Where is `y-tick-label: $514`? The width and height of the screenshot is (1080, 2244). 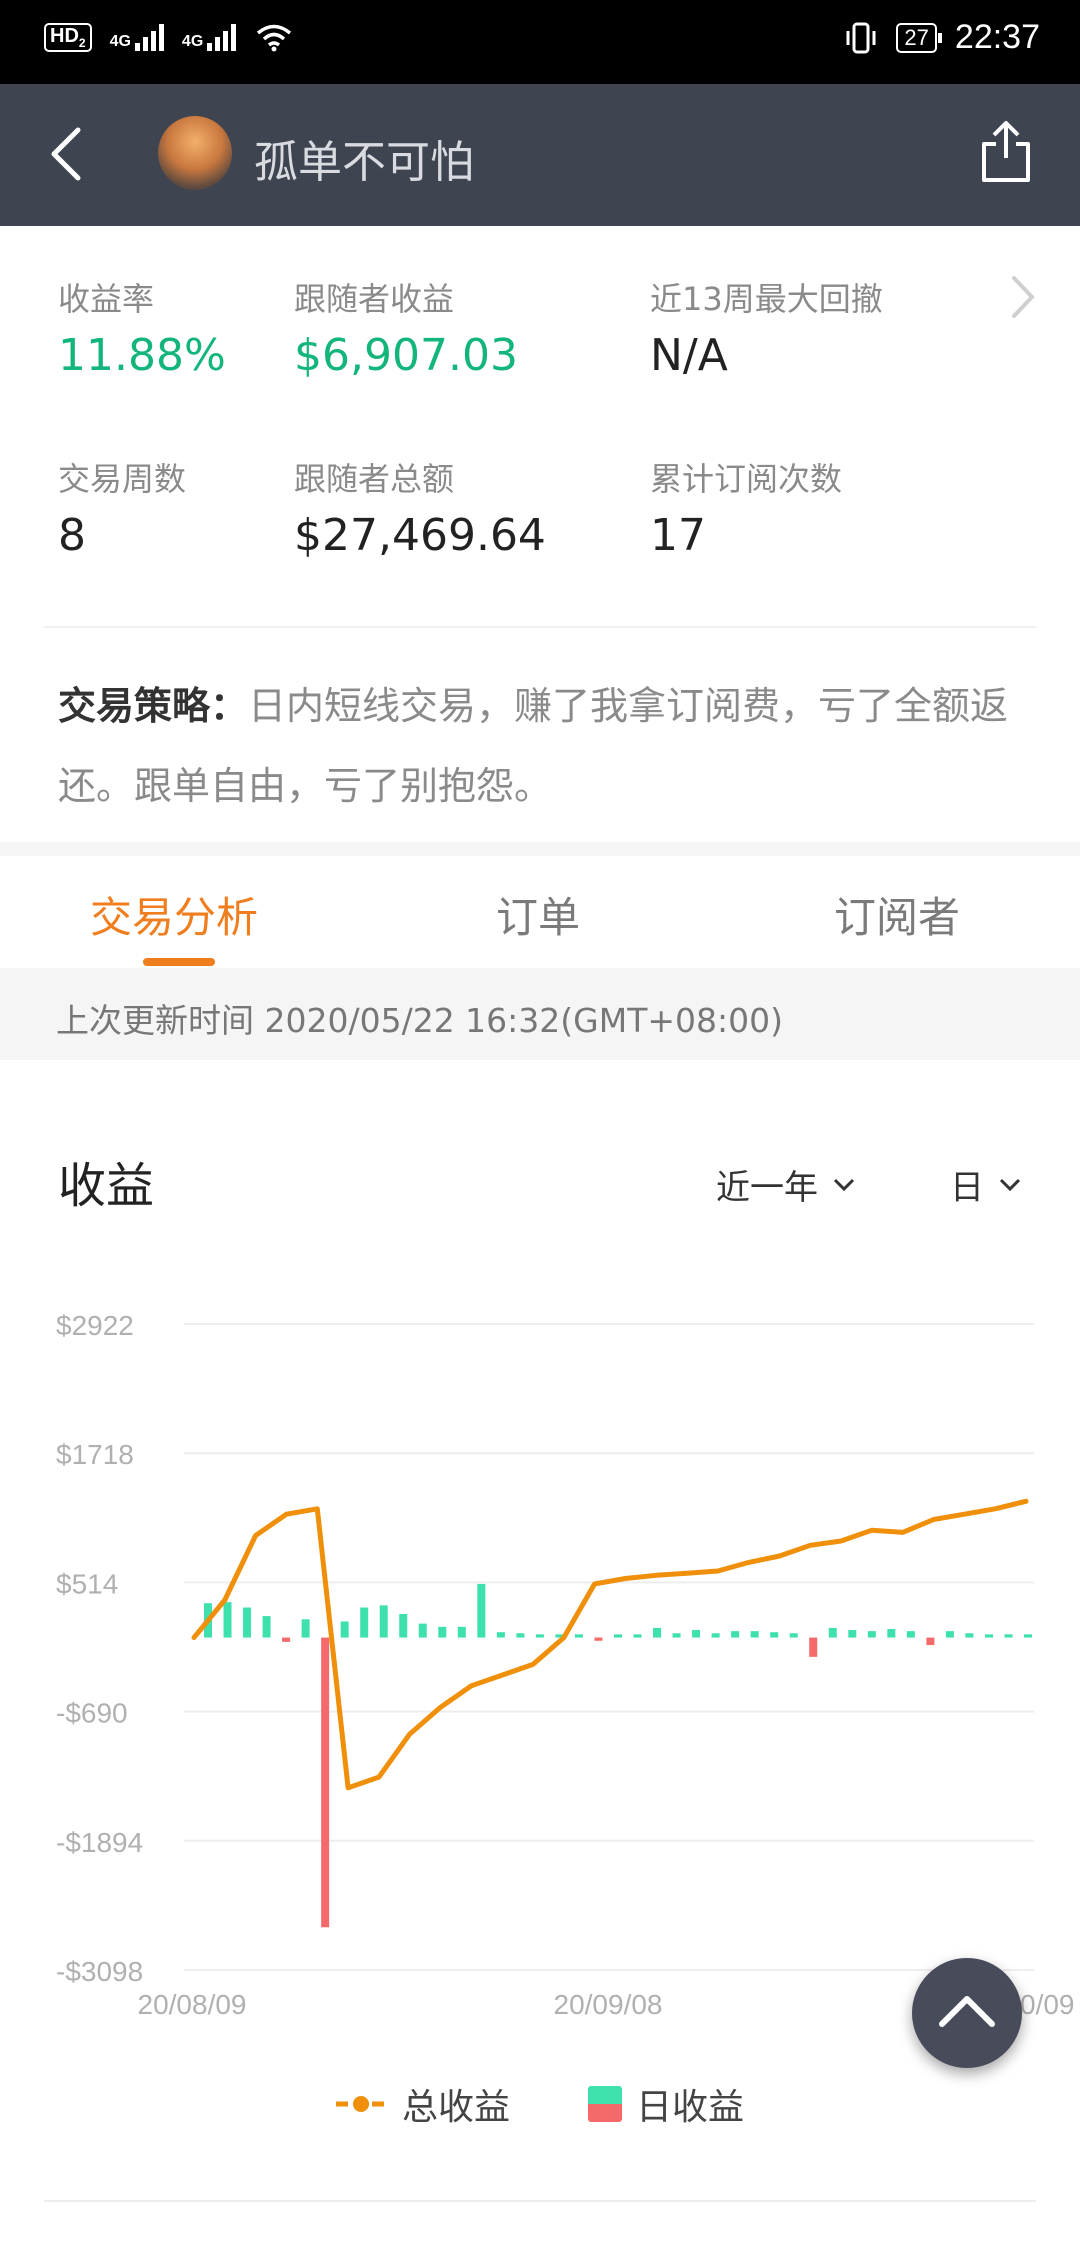
y-tick-label: $514 is located at coordinates (87, 1583).